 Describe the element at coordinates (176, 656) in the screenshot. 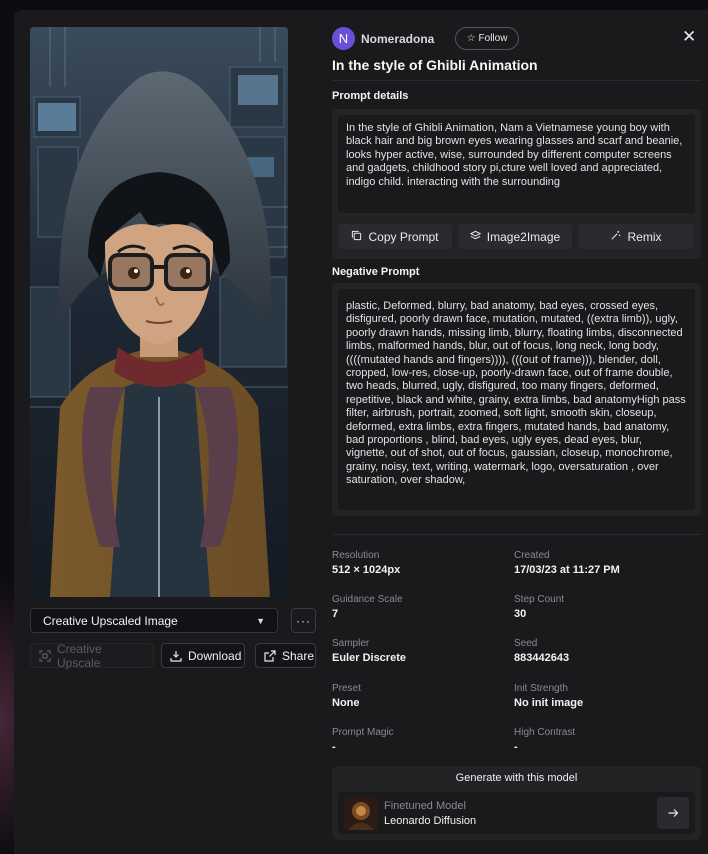

I see `download-icon` at that location.